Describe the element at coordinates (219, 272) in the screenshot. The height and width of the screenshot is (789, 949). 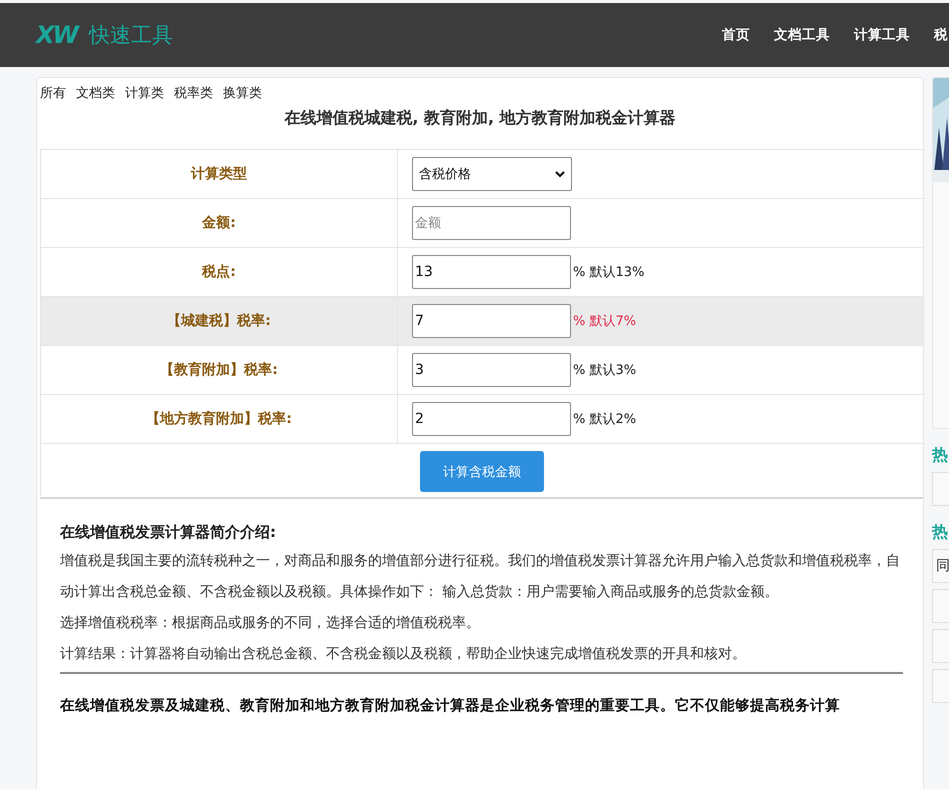
I see `field-label: 税点:` at that location.